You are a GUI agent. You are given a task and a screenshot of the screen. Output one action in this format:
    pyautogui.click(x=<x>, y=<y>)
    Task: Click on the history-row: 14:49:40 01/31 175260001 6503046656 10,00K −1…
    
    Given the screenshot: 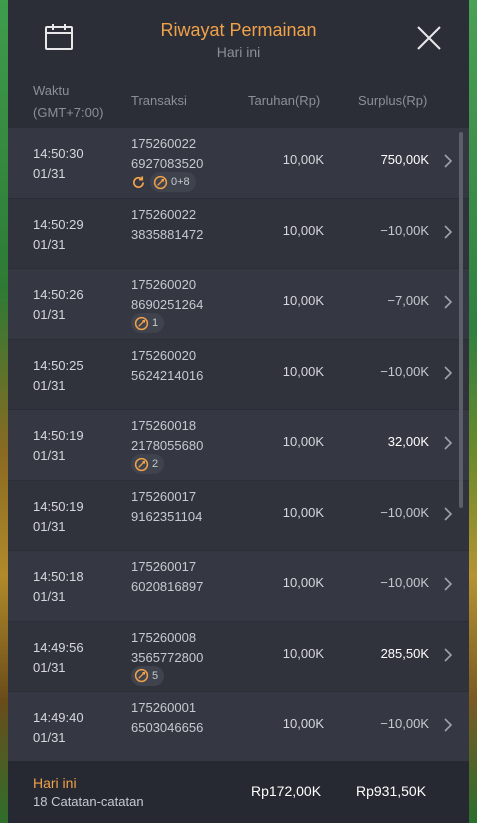 What is the action you would take?
    pyautogui.click(x=238, y=727)
    